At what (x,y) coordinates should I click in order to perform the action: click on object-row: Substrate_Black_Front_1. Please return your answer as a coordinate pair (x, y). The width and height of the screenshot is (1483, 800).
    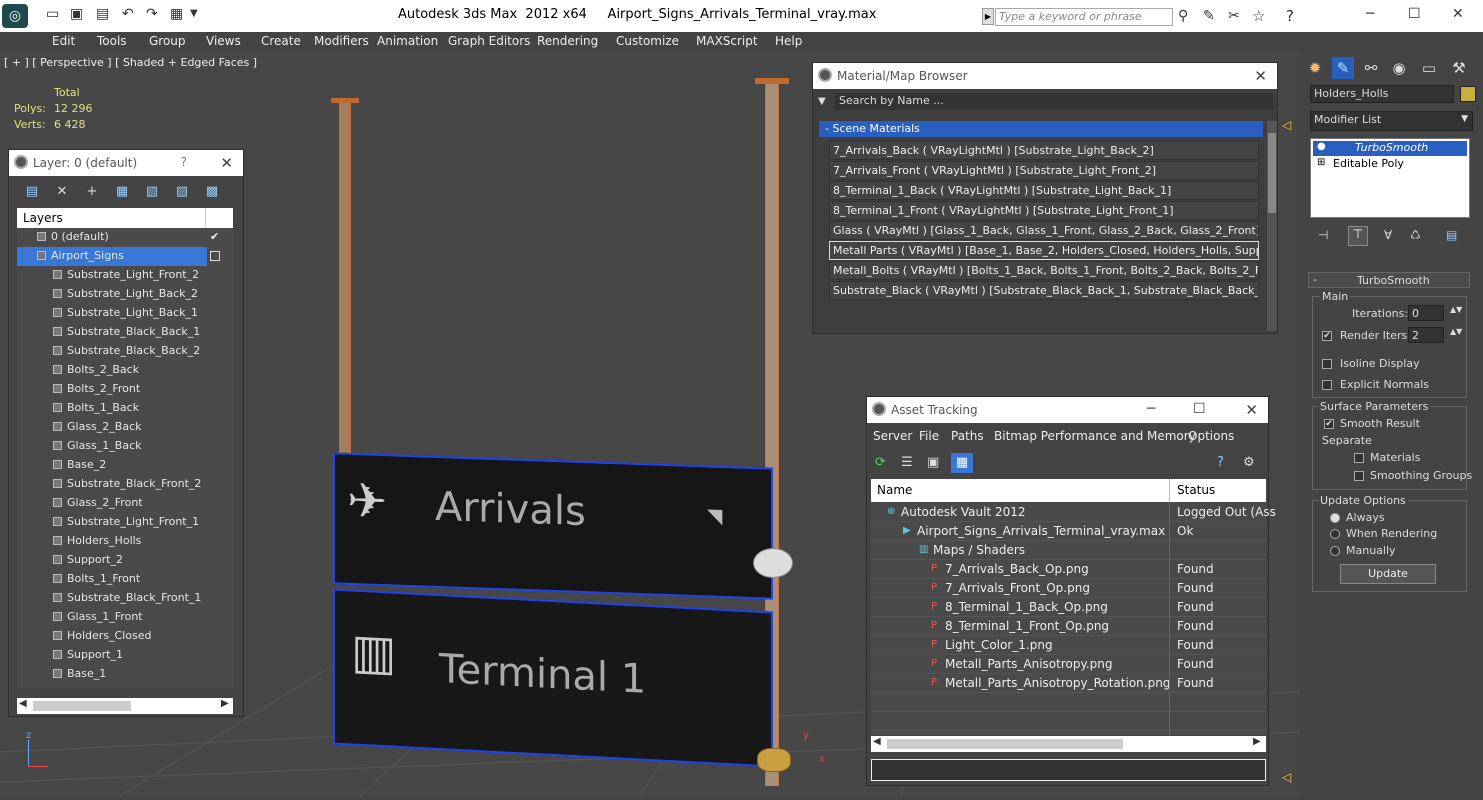
    Looking at the image, I should click on (125, 598).